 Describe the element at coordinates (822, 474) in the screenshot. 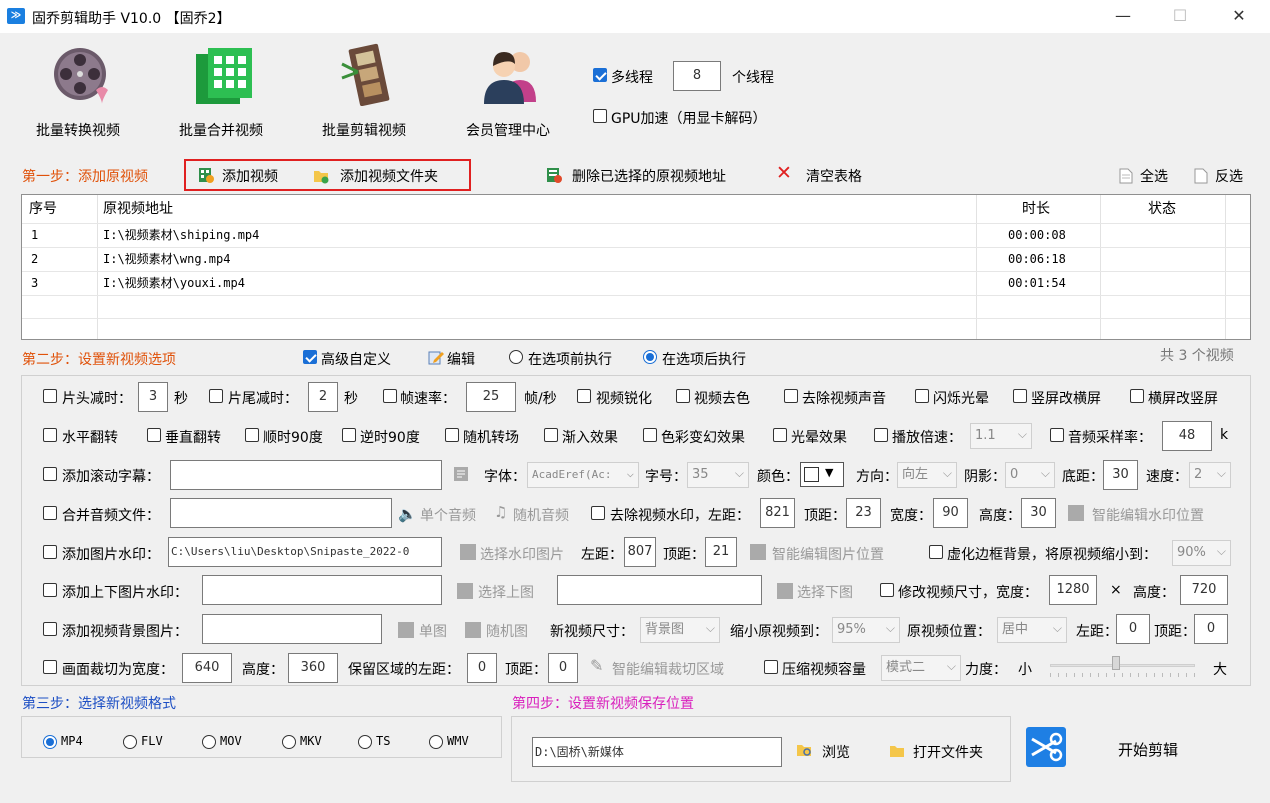

I see `color-picker: ▼` at that location.